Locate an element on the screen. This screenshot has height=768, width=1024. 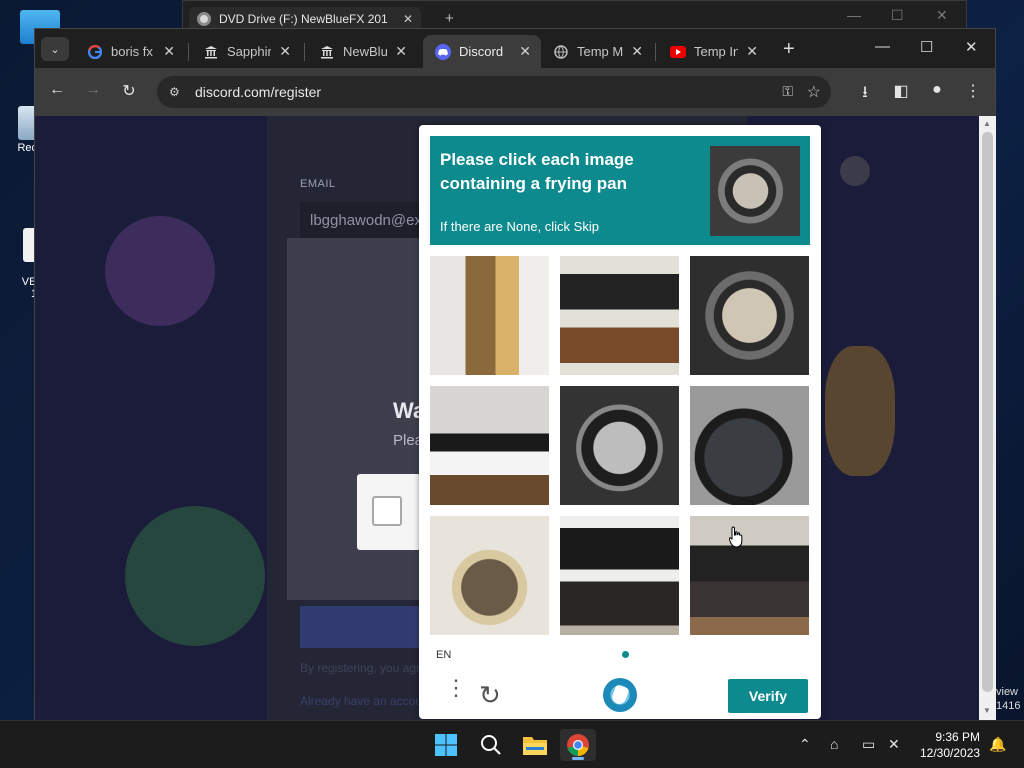
tab-sapphire: Sapphire ✕ is located at coordinates (246, 51).